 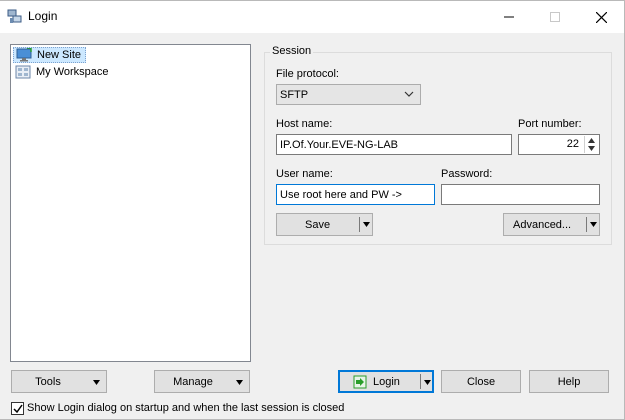 What do you see at coordinates (366, 224) in the screenshot?
I see `save-dropdown-icon` at bounding box center [366, 224].